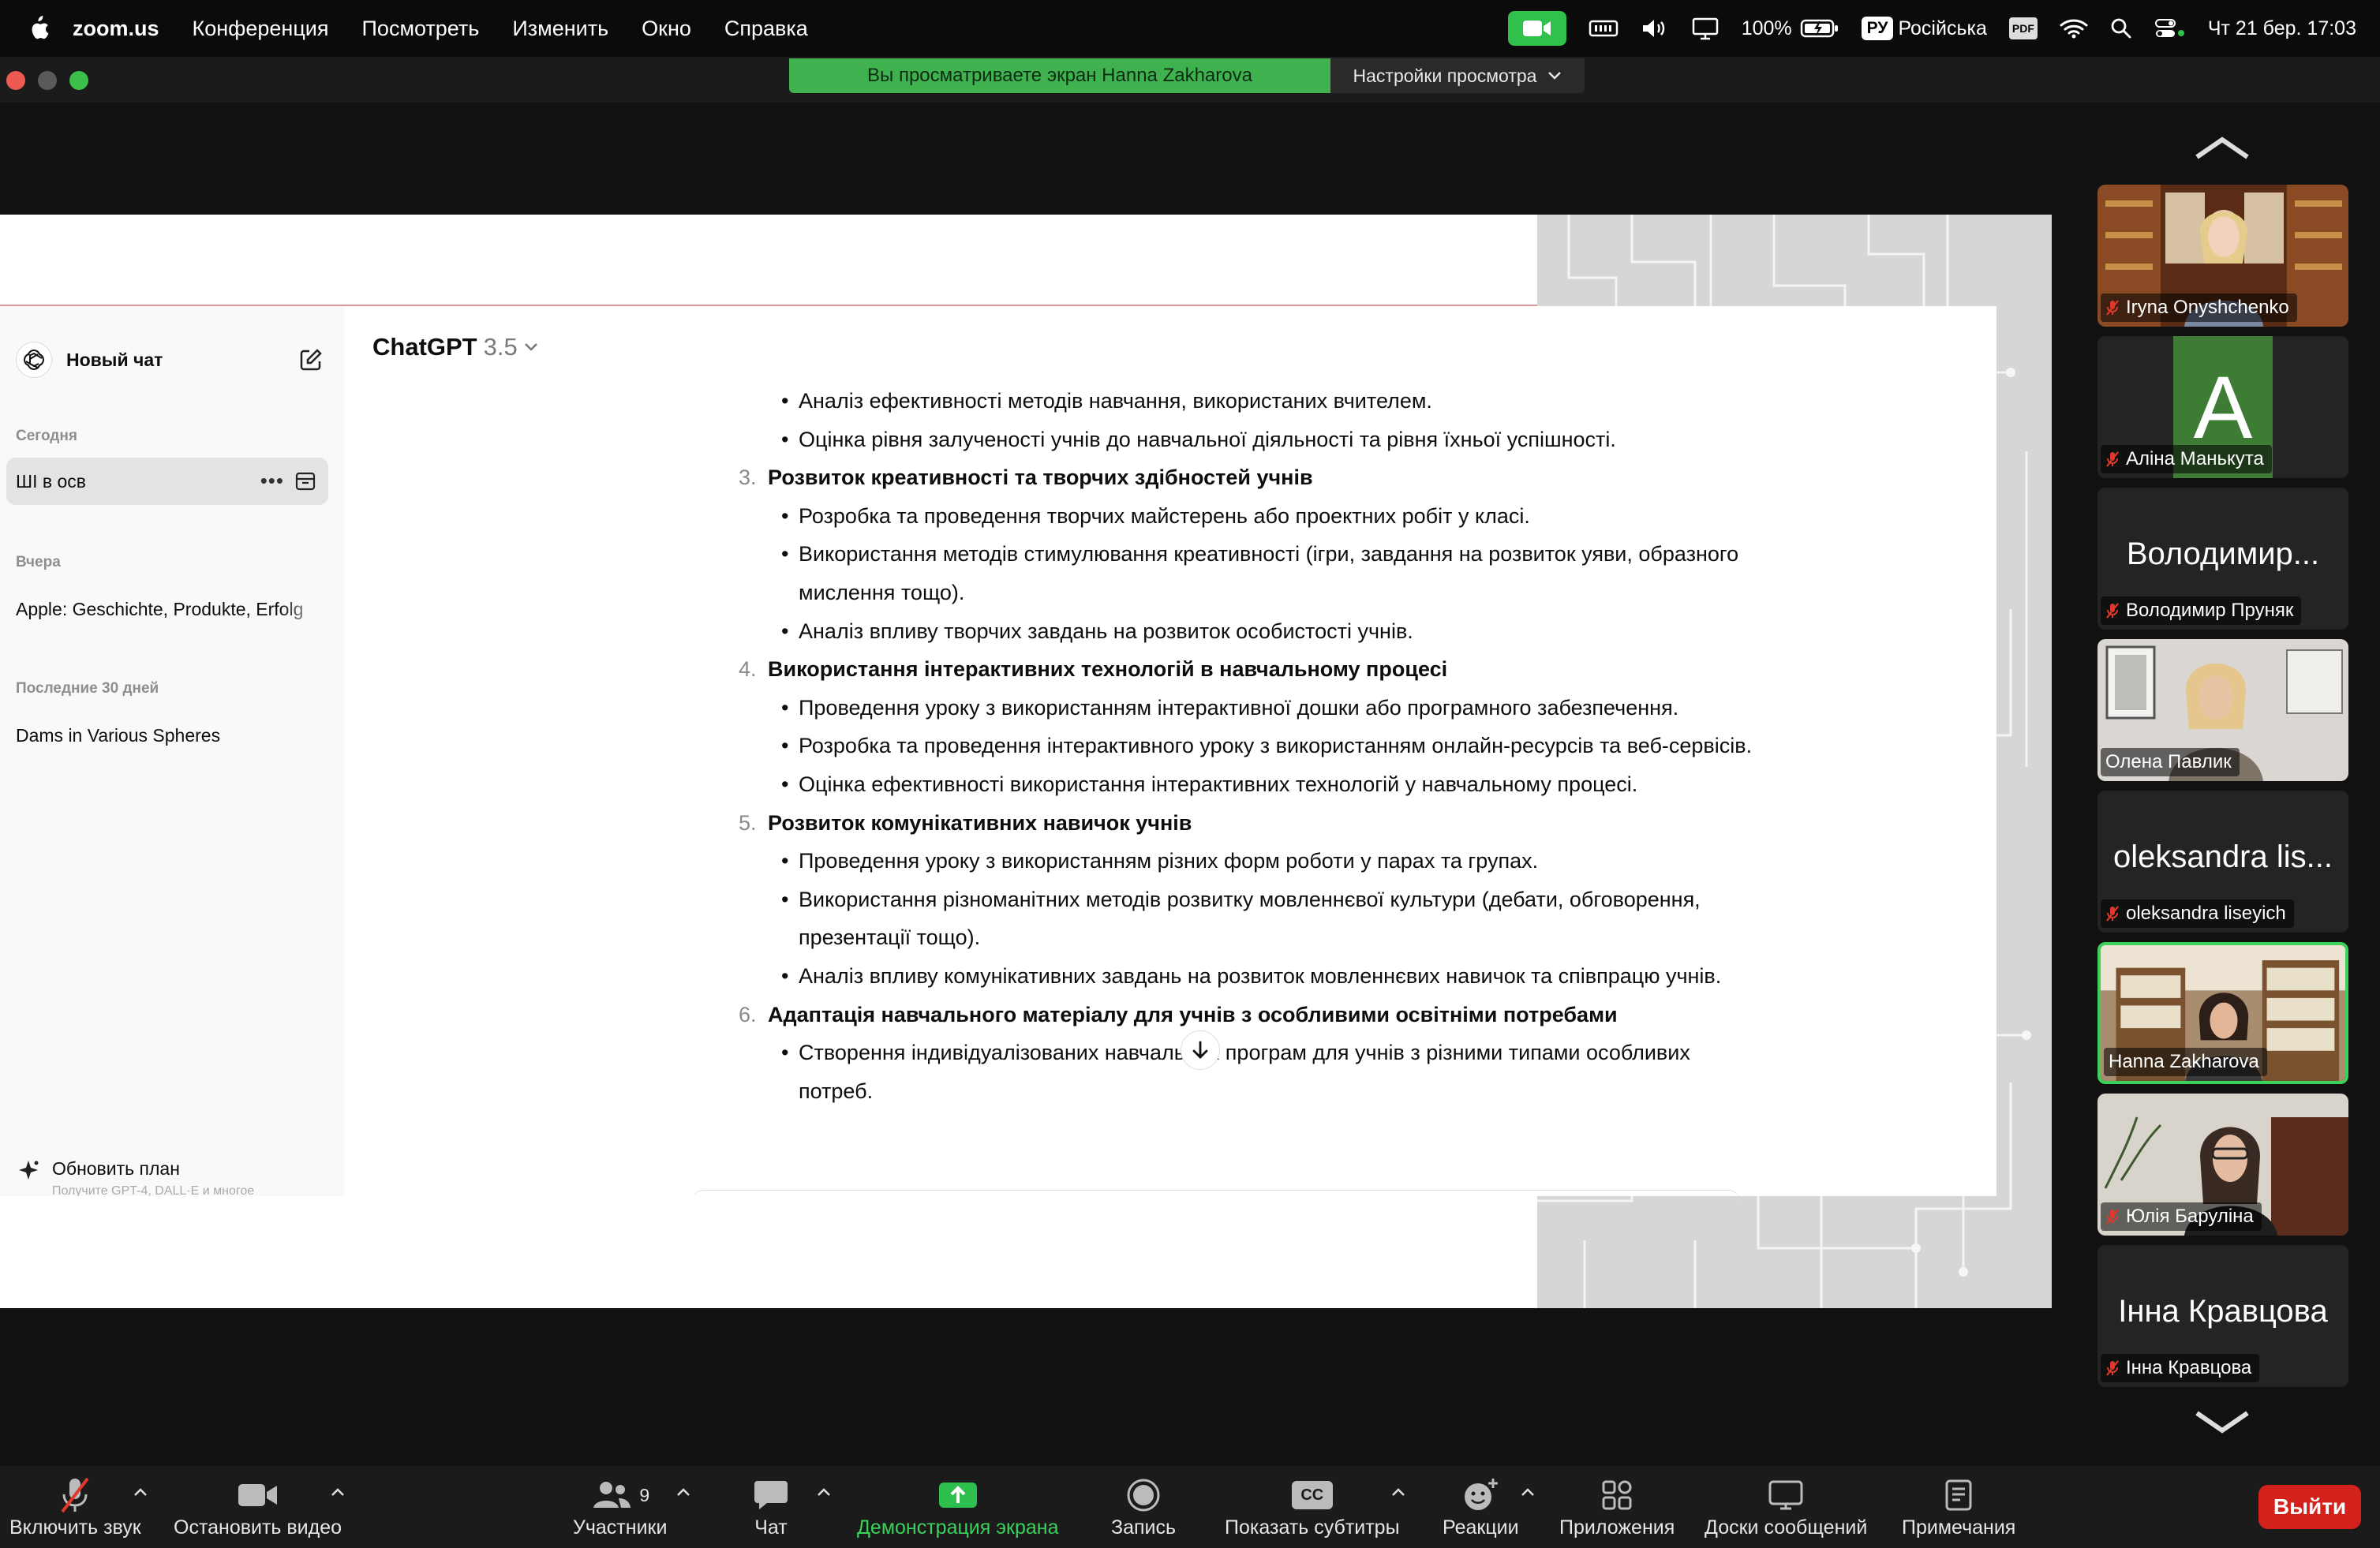 This screenshot has height=1548, width=2380. I want to click on notes-button: Примечания, so click(1958, 1507).